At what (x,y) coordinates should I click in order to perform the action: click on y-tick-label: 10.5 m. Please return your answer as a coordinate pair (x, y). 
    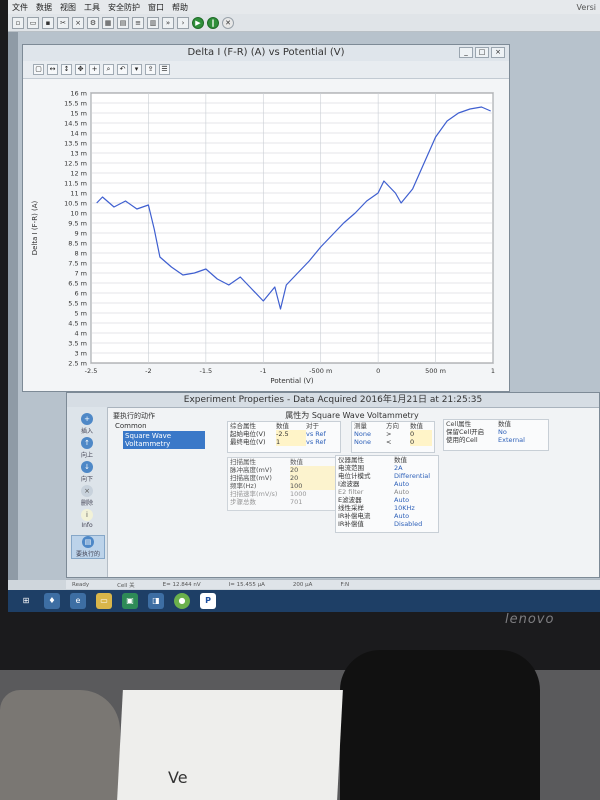
    Looking at the image, I should click on (75, 204).